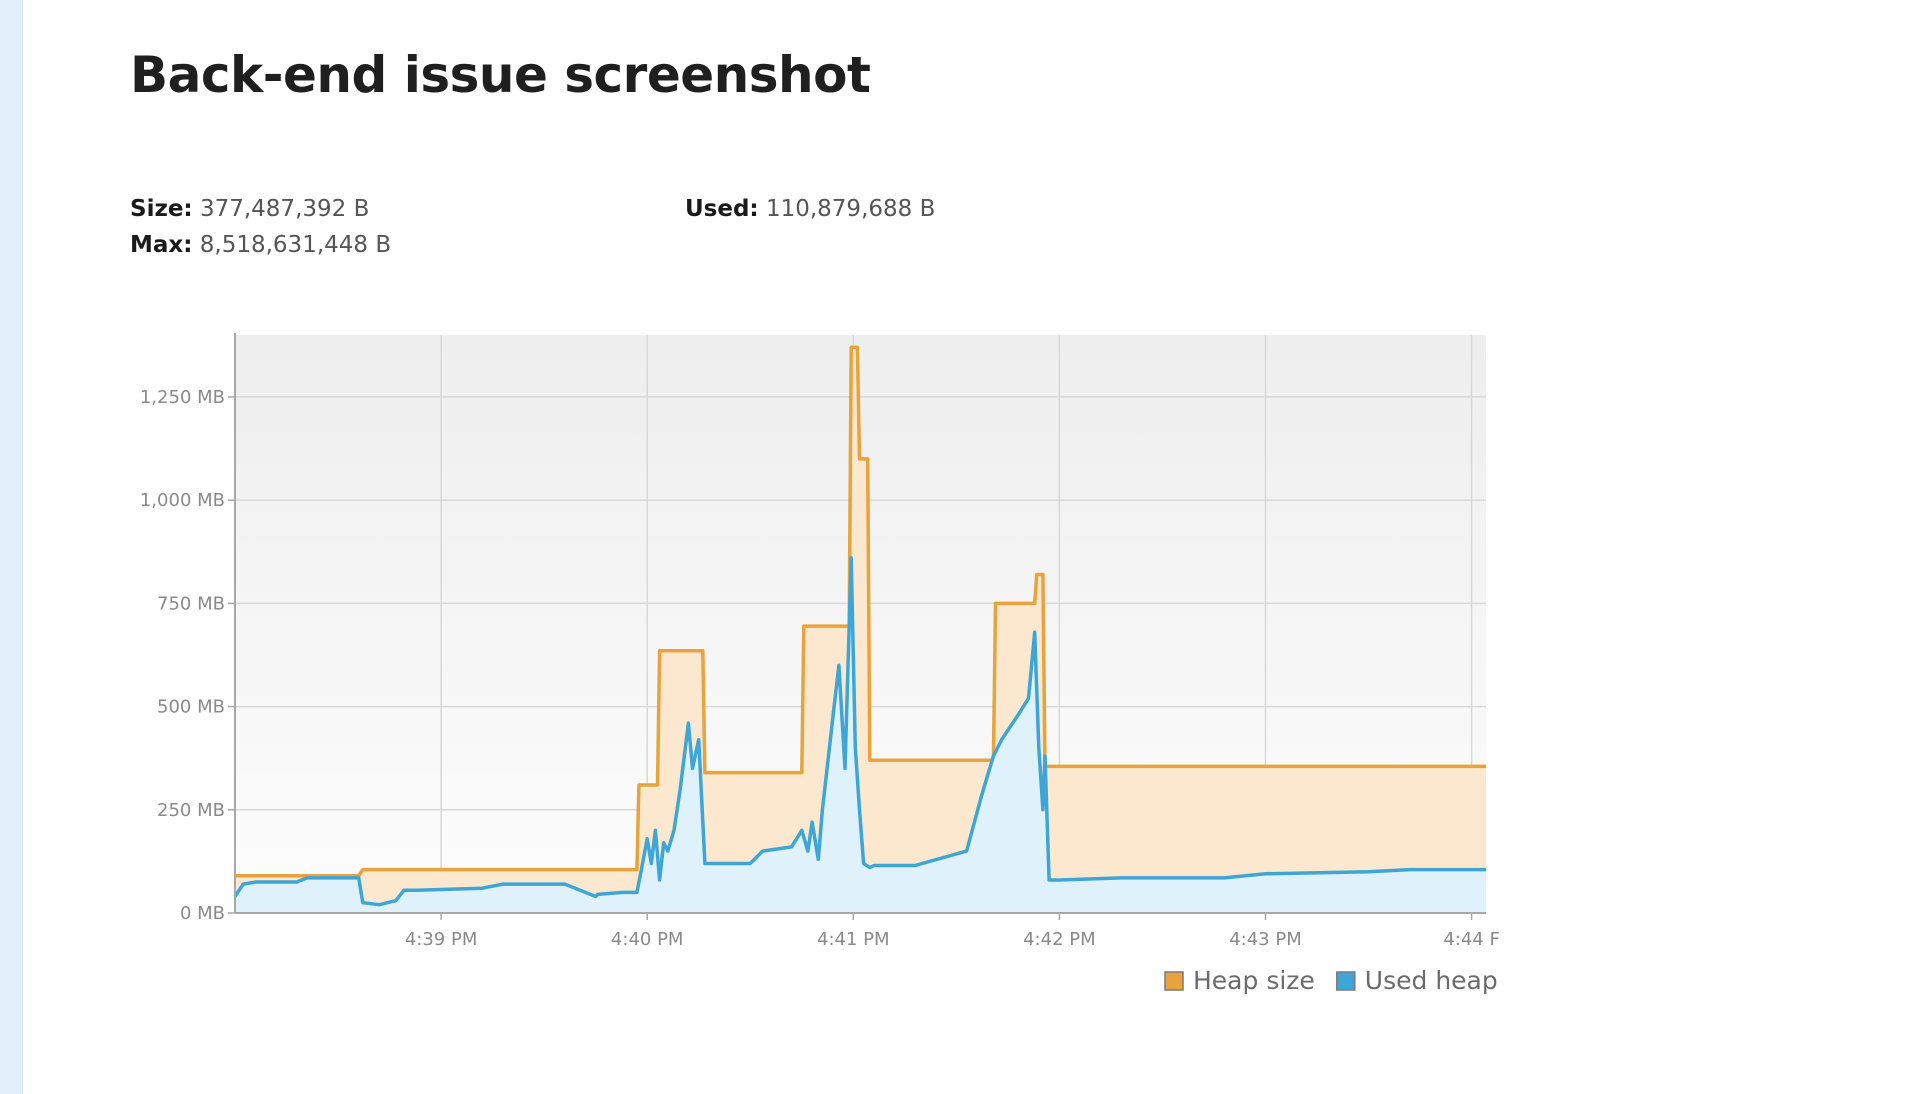  I want to click on used-heap-legend-label: Used heap, so click(1431, 980).